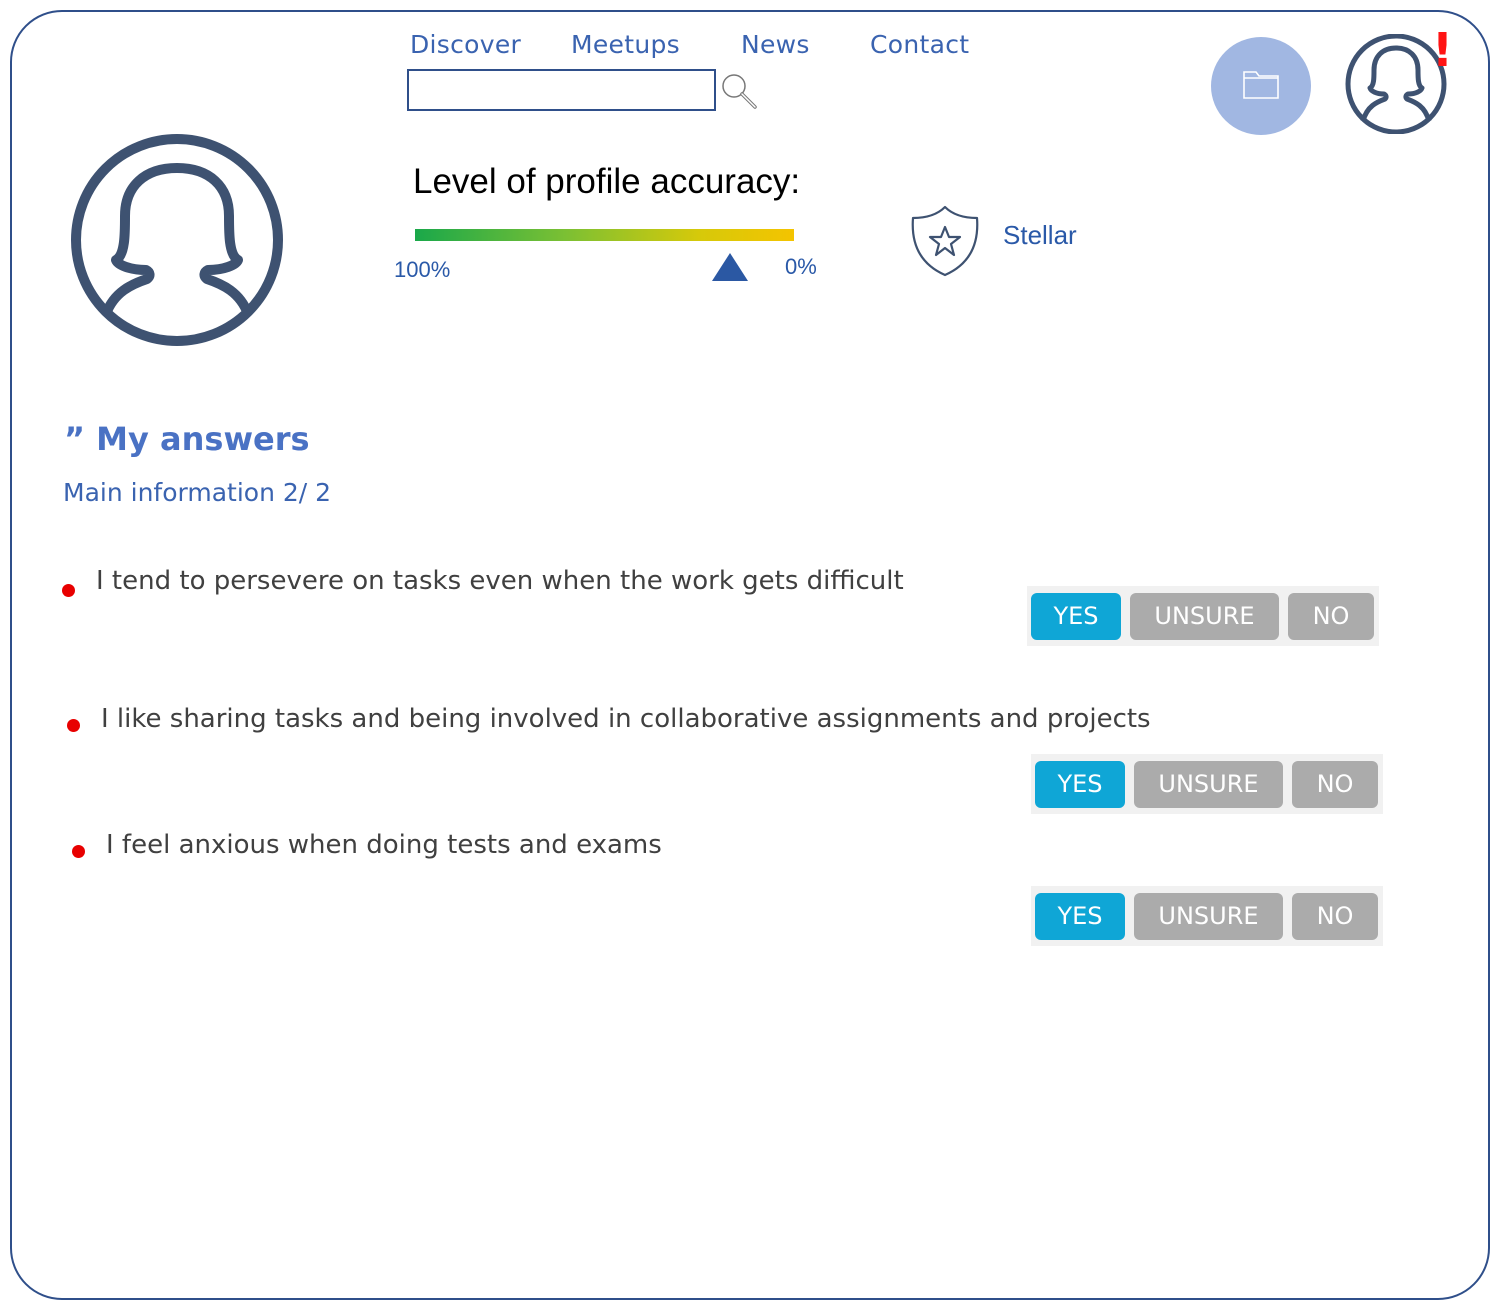  I want to click on section-title: ” My answers, so click(187, 439).